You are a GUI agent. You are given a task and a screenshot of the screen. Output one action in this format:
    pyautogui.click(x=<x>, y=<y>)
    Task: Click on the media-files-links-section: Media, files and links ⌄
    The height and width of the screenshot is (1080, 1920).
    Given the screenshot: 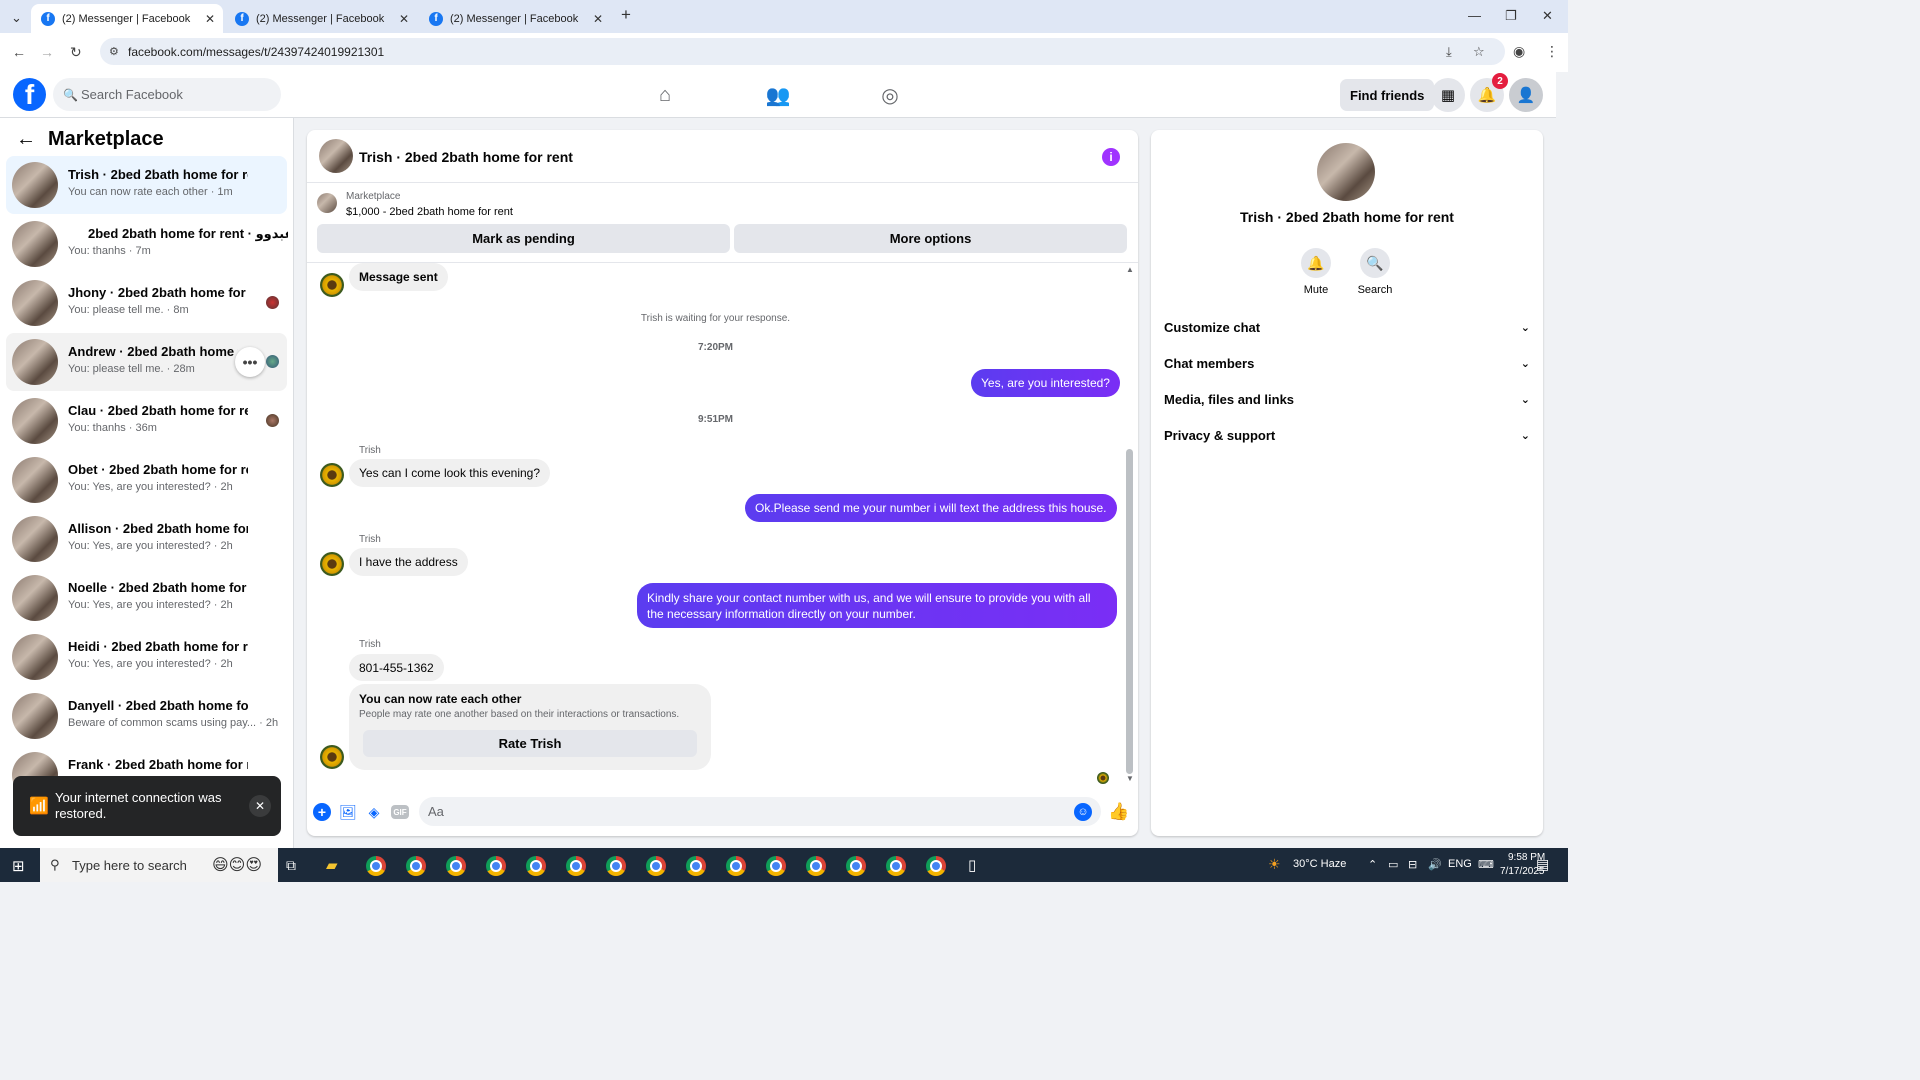 What is the action you would take?
    pyautogui.click(x=1347, y=399)
    